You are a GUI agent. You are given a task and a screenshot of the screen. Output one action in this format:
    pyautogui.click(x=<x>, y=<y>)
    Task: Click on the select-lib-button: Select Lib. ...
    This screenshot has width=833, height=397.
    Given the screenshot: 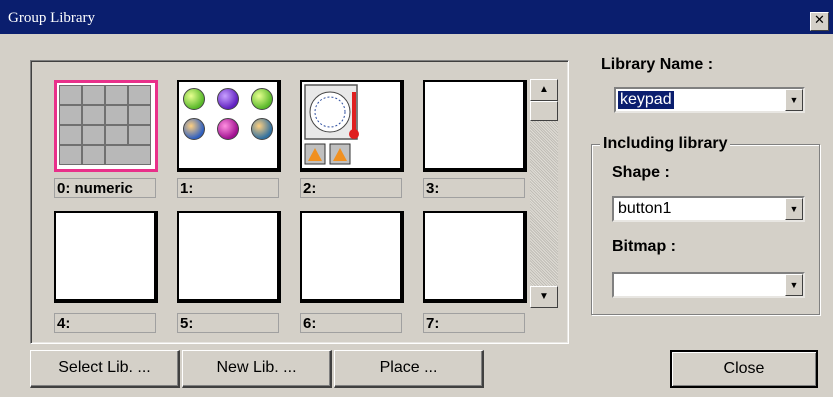 What is the action you would take?
    pyautogui.click(x=105, y=369)
    